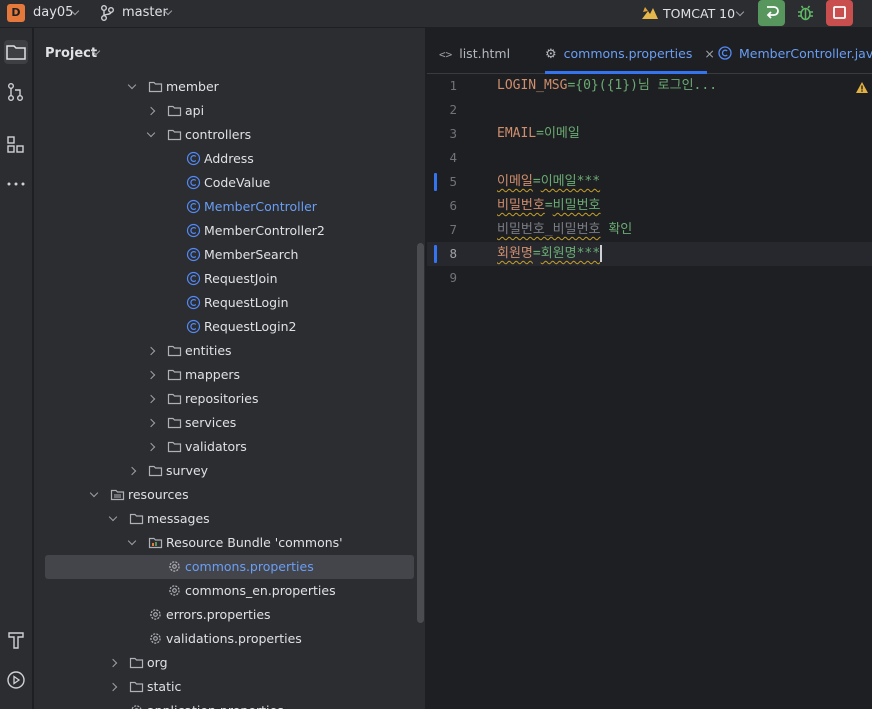 The image size is (872, 709). I want to click on tree-item-resources: resources, so click(224, 495).